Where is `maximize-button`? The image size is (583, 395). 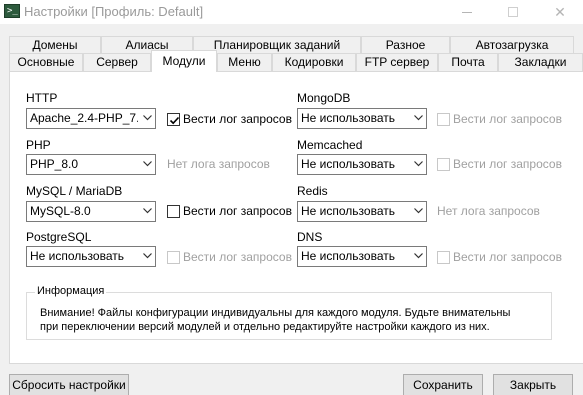 maximize-button is located at coordinates (513, 12).